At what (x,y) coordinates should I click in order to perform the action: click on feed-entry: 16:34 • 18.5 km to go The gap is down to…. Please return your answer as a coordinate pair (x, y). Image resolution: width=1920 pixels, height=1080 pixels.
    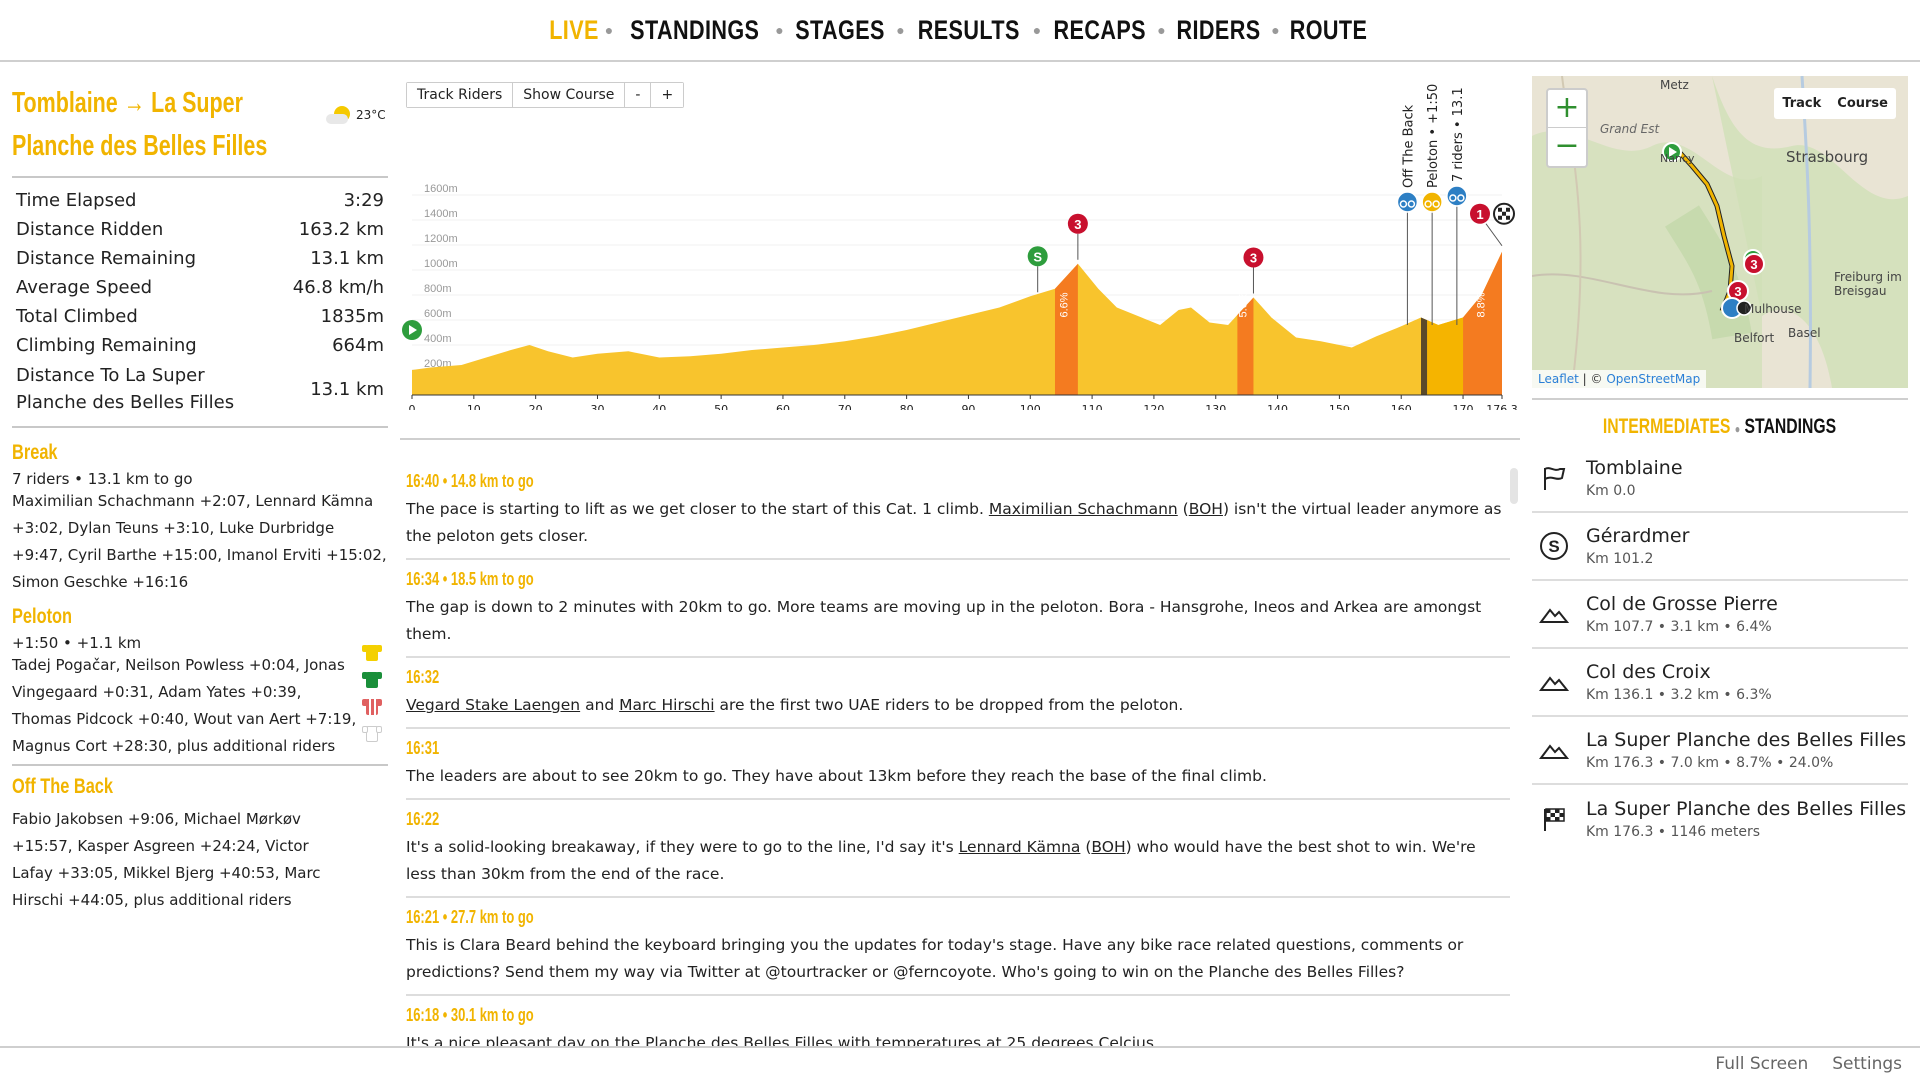
    Looking at the image, I should click on (958, 609).